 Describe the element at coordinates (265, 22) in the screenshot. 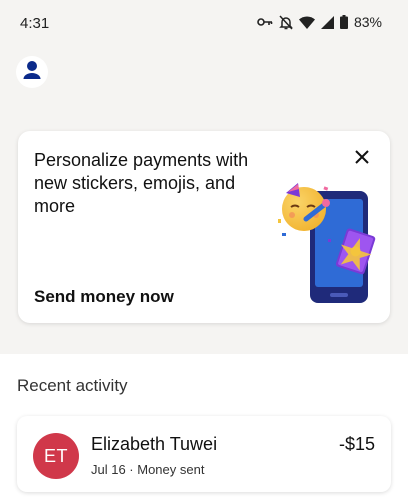

I see `key-icon` at that location.